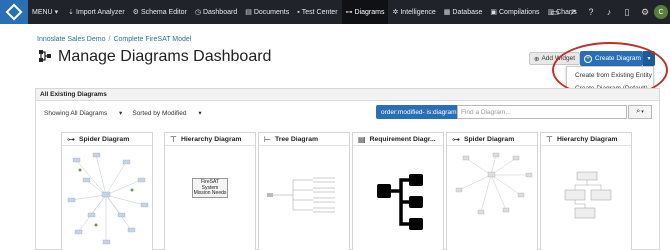 Image resolution: width=670 pixels, height=250 pixels. I want to click on nav-label: Diagrams, so click(369, 12).